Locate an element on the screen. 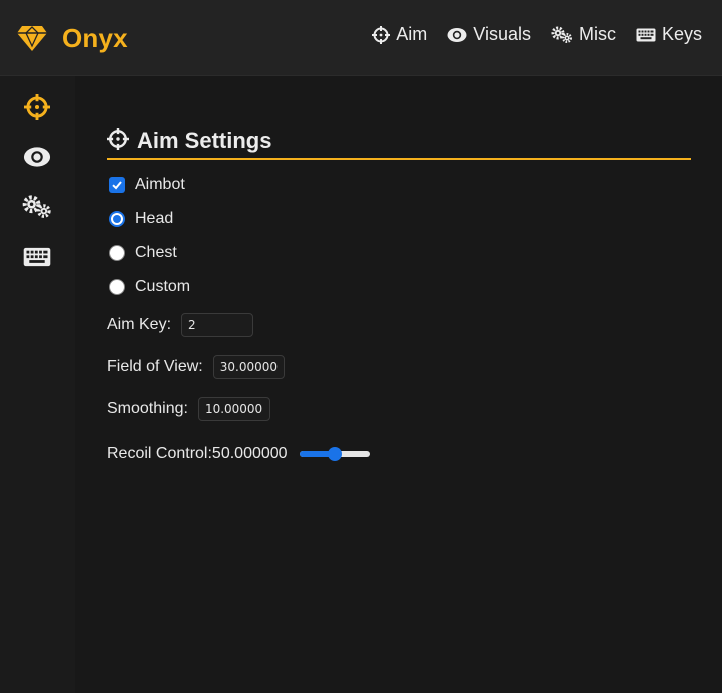 The height and width of the screenshot is (693, 722). slider-thumb is located at coordinates (334, 454).